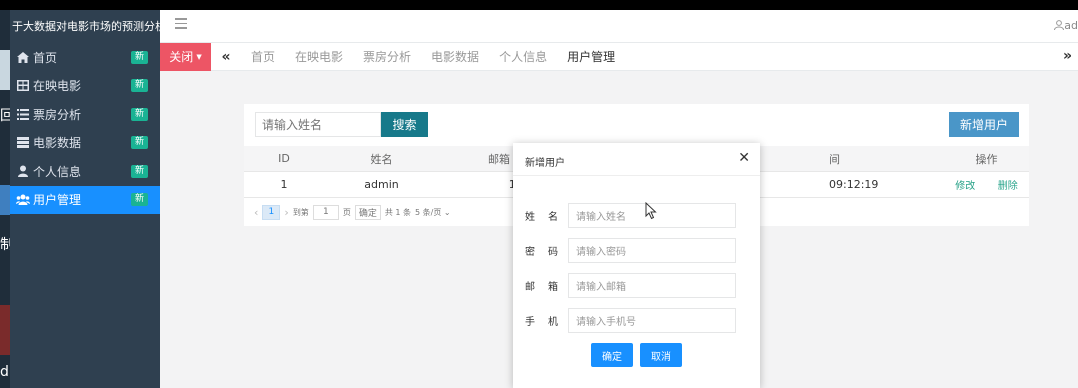 This screenshot has width=1078, height=388. What do you see at coordinates (591, 57) in the screenshot?
I see `tab-user-management: 用户管理` at bounding box center [591, 57].